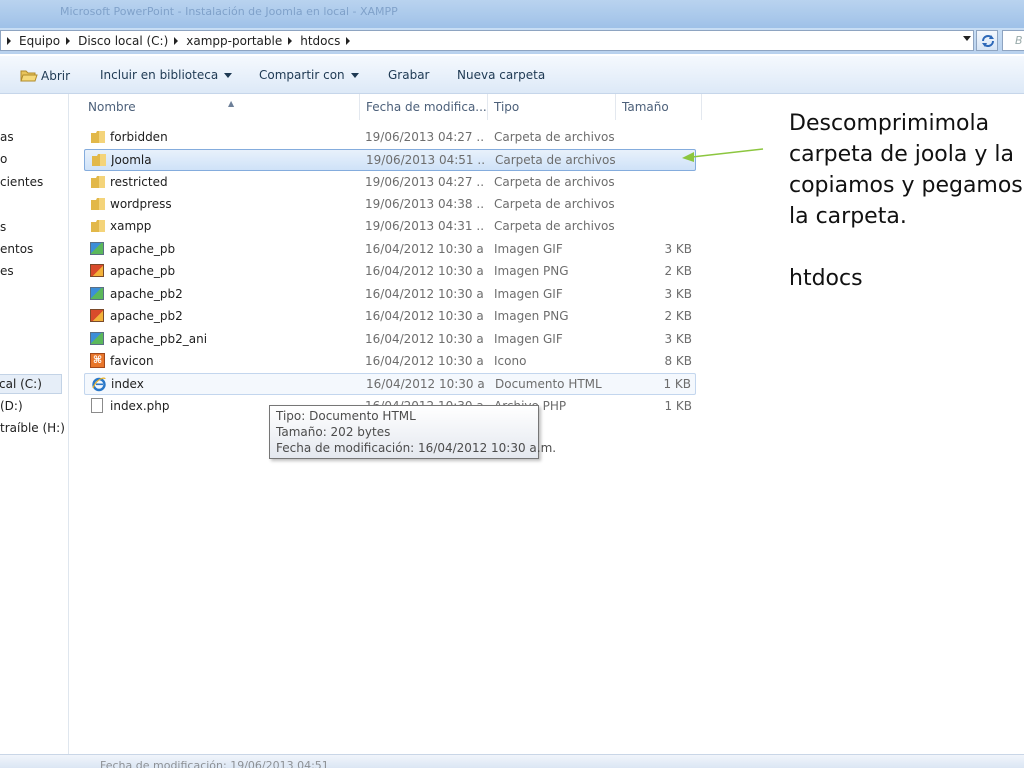  What do you see at coordinates (99, 384) in the screenshot?
I see `ie-html-icon` at bounding box center [99, 384].